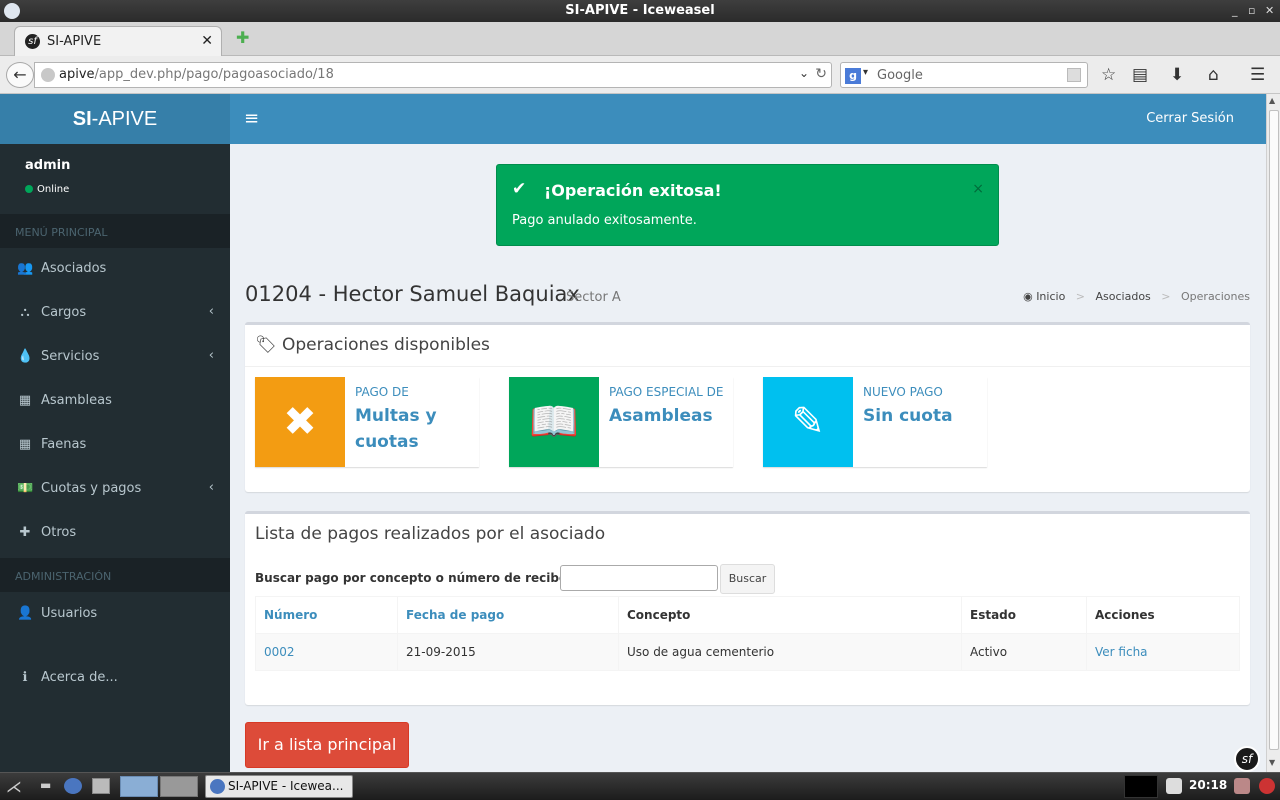  I want to click on home-icon: ⌂, so click(1213, 75).